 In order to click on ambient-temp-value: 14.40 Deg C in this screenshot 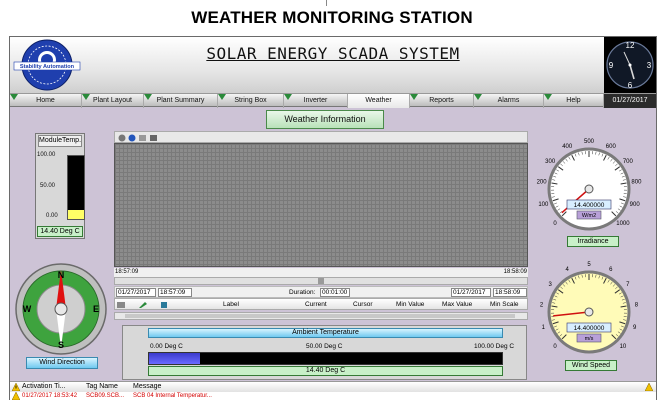, I will do `click(325, 371)`.